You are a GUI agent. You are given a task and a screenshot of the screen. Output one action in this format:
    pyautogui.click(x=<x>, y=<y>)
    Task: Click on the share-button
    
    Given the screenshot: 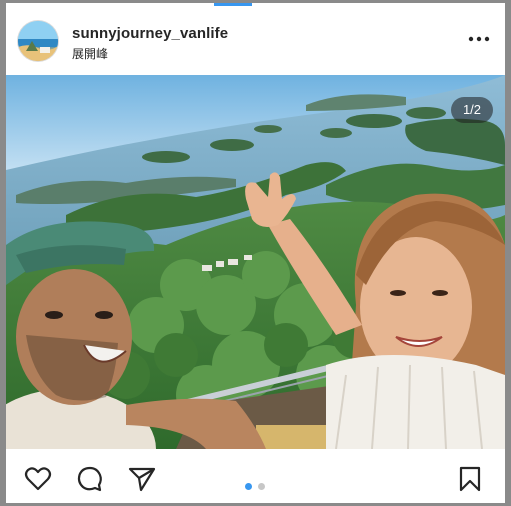 What is the action you would take?
    pyautogui.click(x=142, y=479)
    